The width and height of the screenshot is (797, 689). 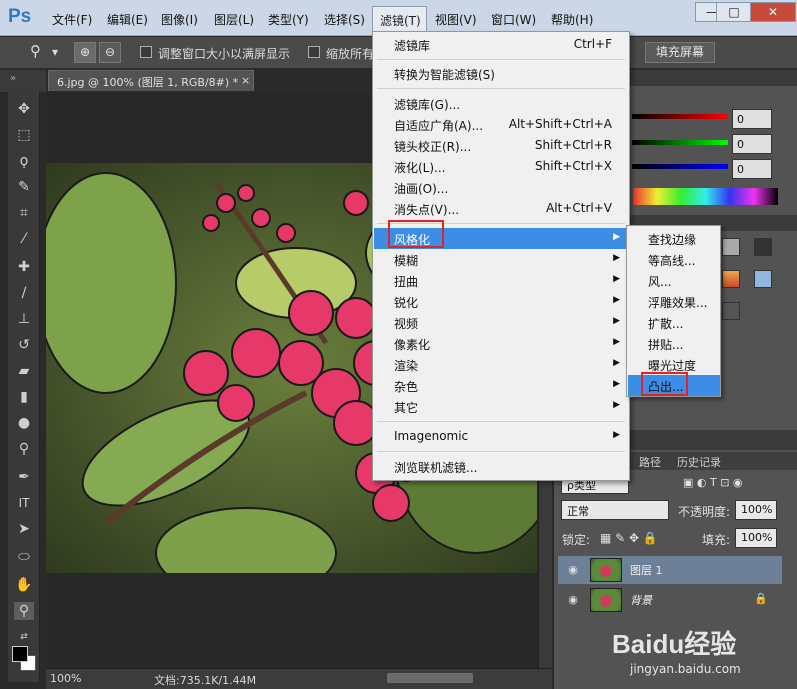 I want to click on swap-colors-icon: ⇄, so click(x=24, y=637).